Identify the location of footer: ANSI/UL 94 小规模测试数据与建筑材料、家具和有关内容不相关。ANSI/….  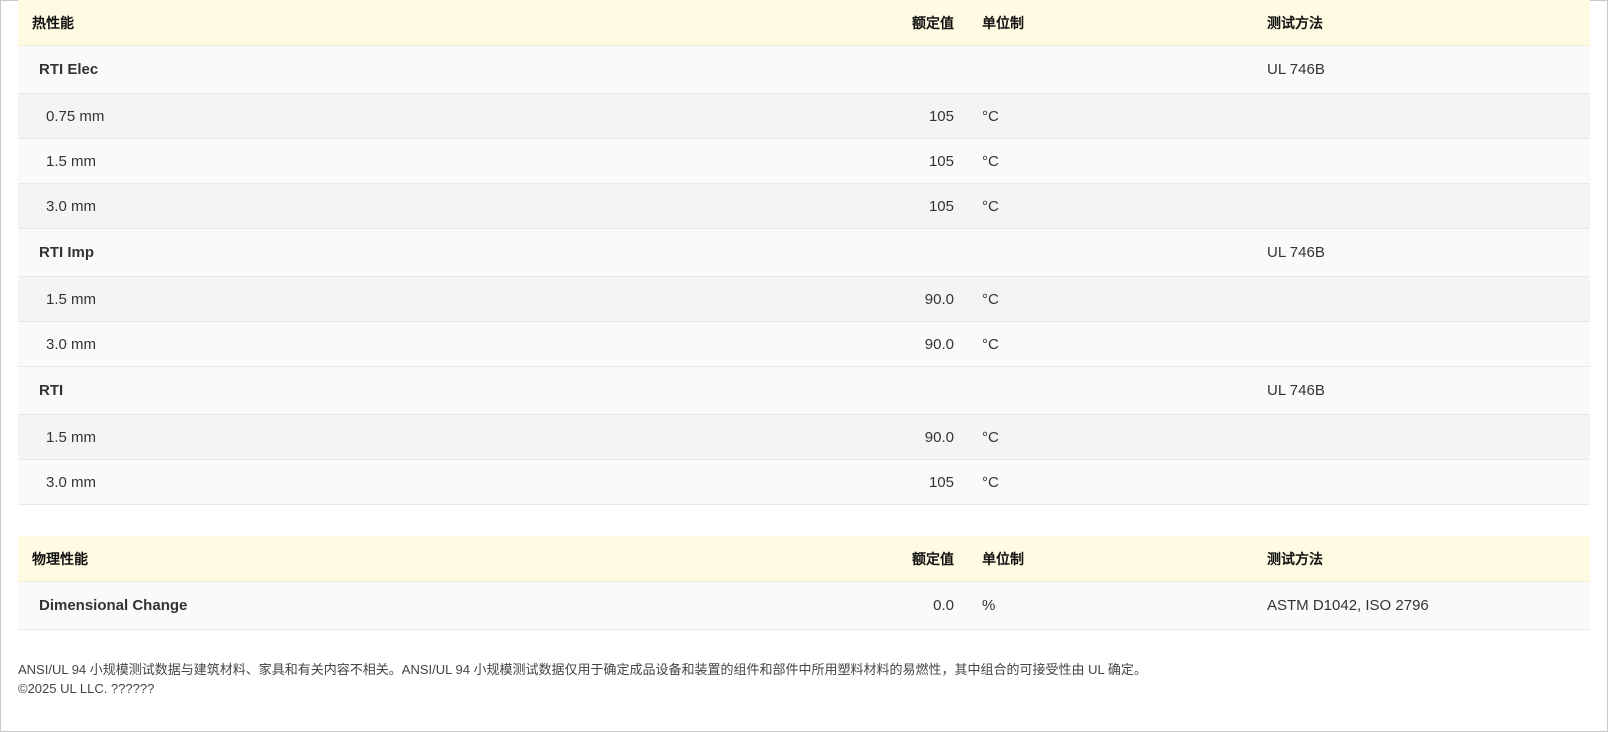
(582, 679).